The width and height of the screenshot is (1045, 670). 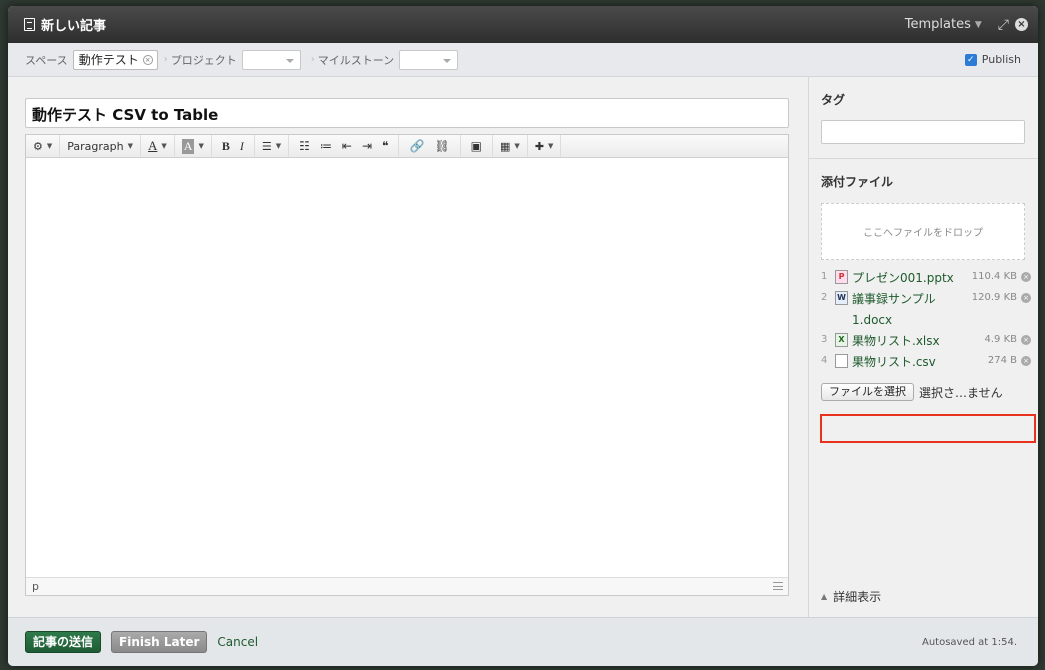 I want to click on space-chip: 動作テスト ×, so click(x=115, y=59).